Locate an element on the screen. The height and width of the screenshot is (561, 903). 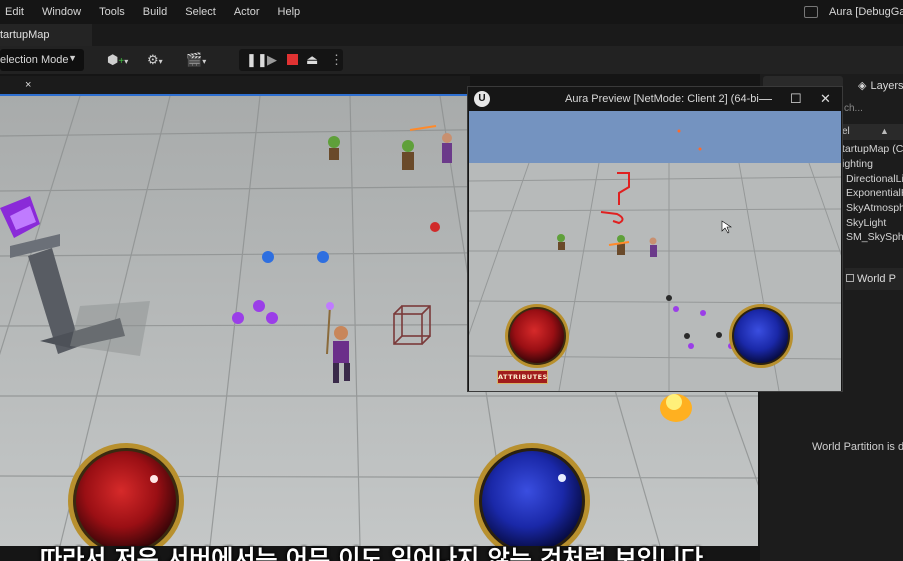
tab-layers: ◈ Layers is located at coordinates (880, 85).